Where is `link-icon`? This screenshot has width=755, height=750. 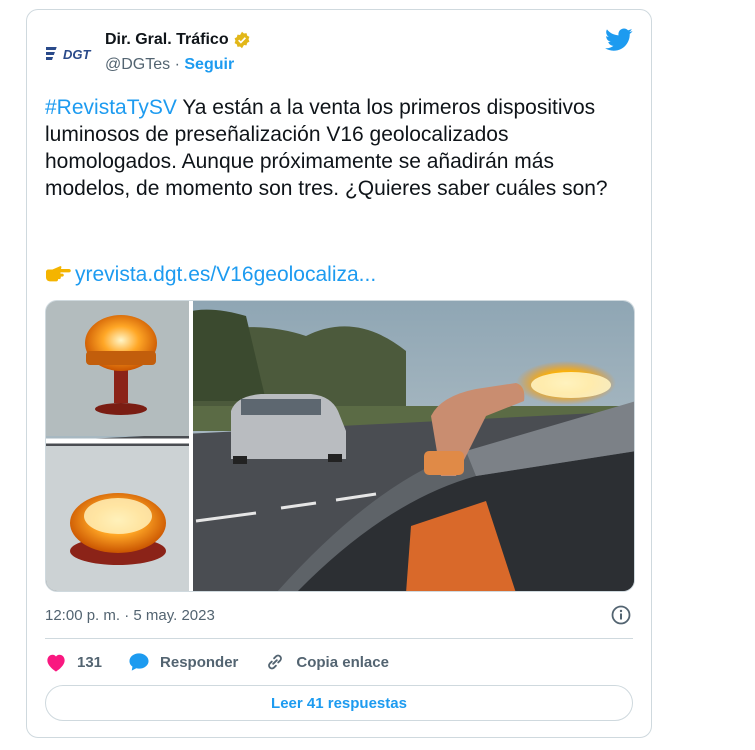 link-icon is located at coordinates (275, 662).